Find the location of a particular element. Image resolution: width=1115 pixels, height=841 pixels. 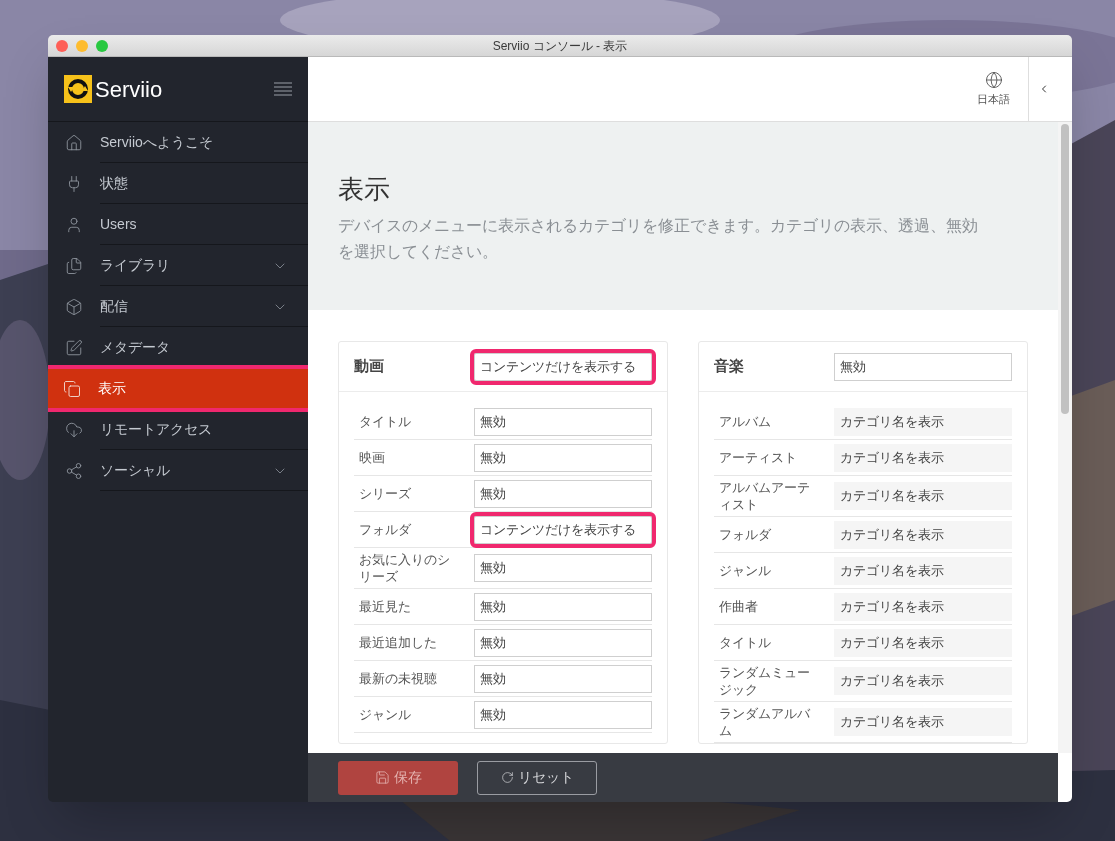

row-label: 最新の未視聴 is located at coordinates (398, 678).